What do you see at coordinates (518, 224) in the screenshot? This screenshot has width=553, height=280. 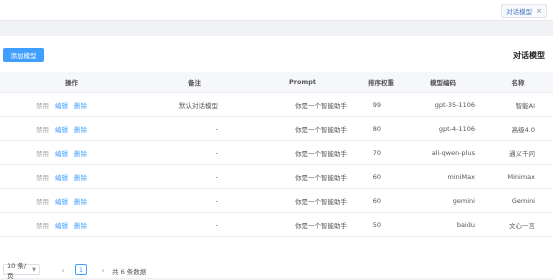 I see `name-cell: 文心一言` at bounding box center [518, 224].